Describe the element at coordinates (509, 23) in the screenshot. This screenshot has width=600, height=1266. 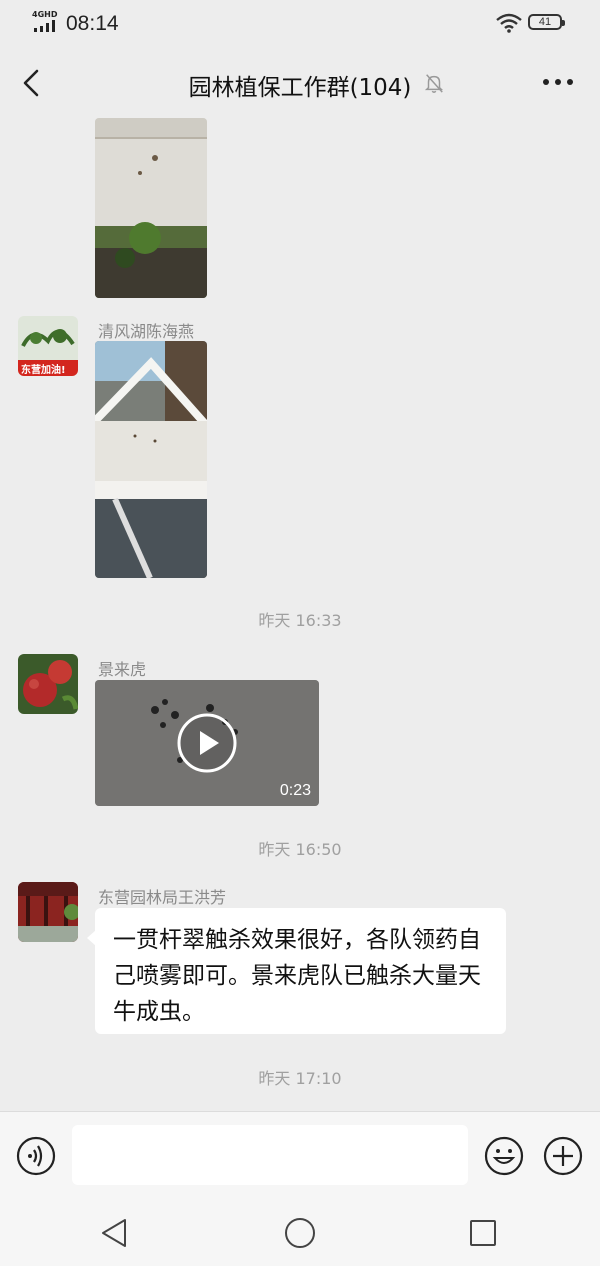
I see `wifi-icon` at that location.